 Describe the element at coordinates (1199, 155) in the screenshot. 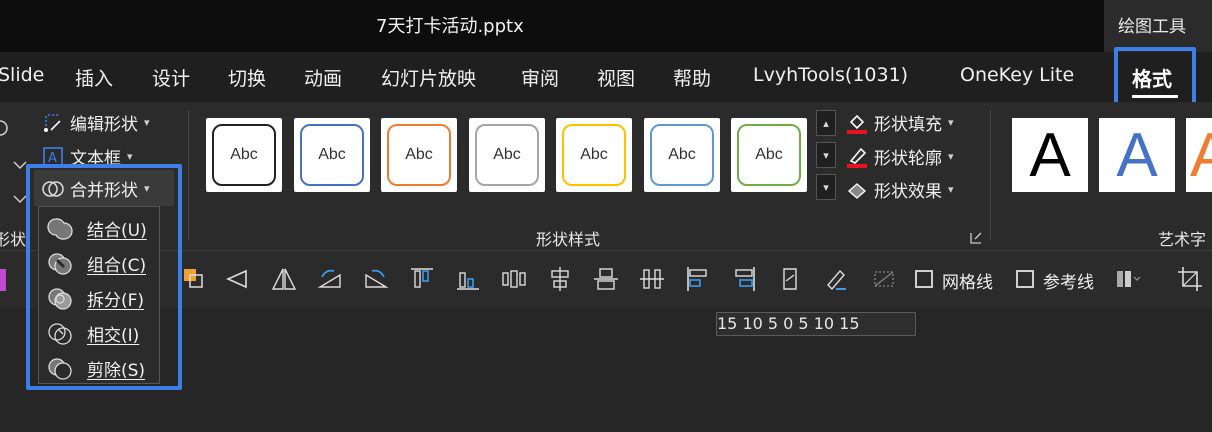

I see `wordart-style-orange: A` at that location.